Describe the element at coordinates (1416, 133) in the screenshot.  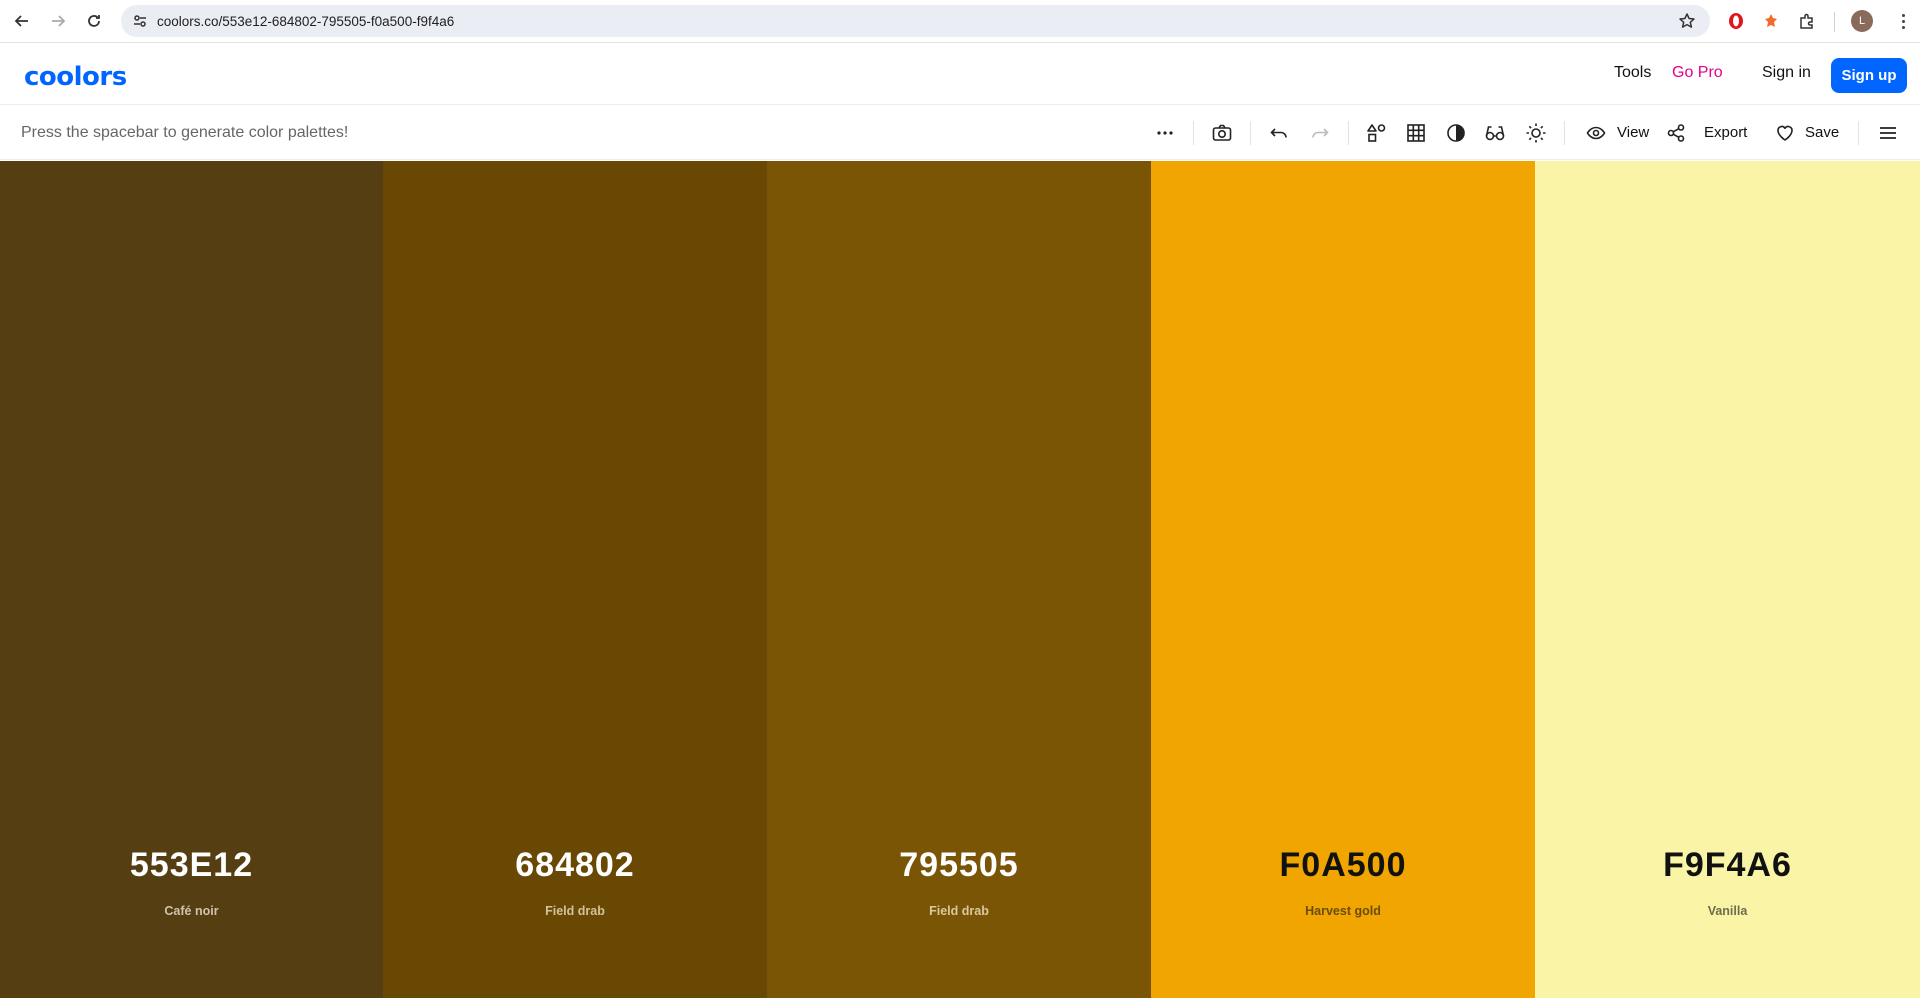
I see `grid-icon` at that location.